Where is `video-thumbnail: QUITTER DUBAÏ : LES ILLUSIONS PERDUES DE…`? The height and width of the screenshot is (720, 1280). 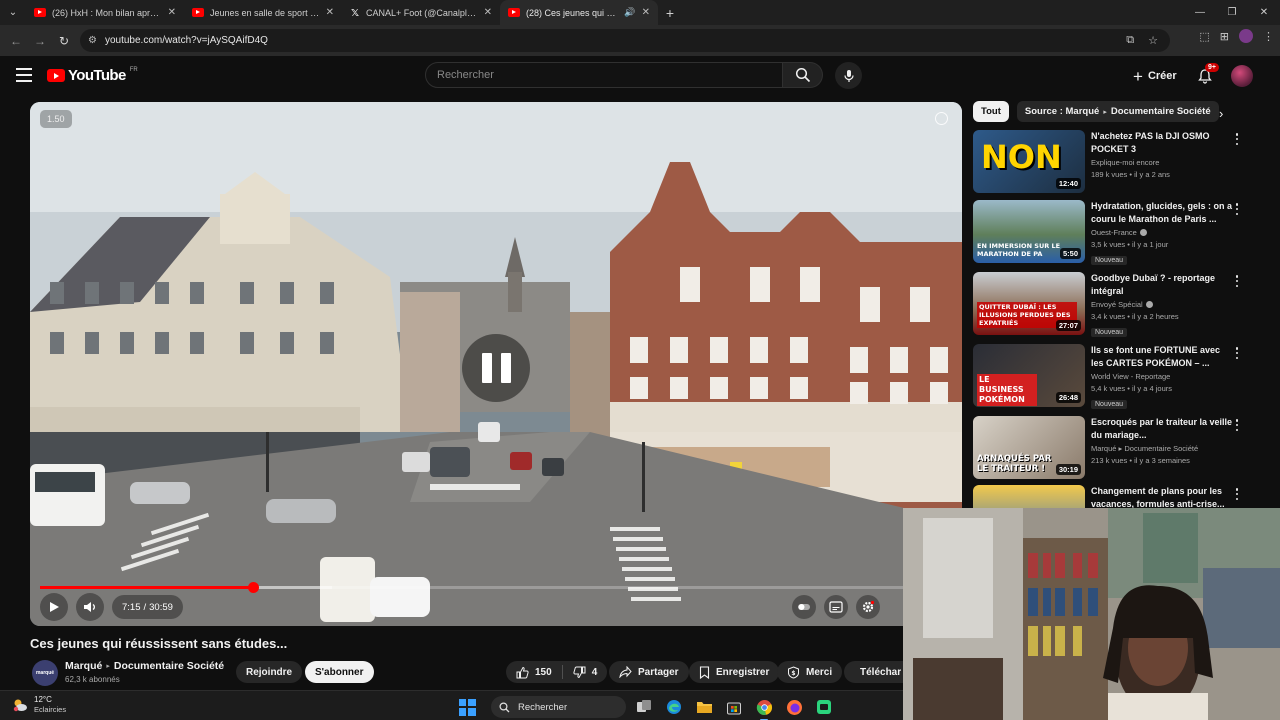
video-thumbnail: QUITTER DUBAÏ : LES ILLUSIONS PERDUES DE… is located at coordinates (1029, 303).